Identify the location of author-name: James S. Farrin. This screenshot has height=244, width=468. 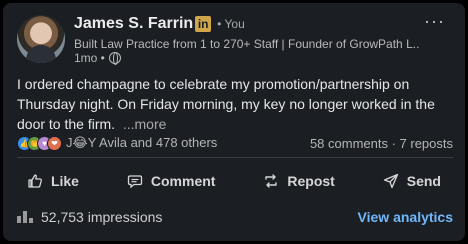
(133, 24).